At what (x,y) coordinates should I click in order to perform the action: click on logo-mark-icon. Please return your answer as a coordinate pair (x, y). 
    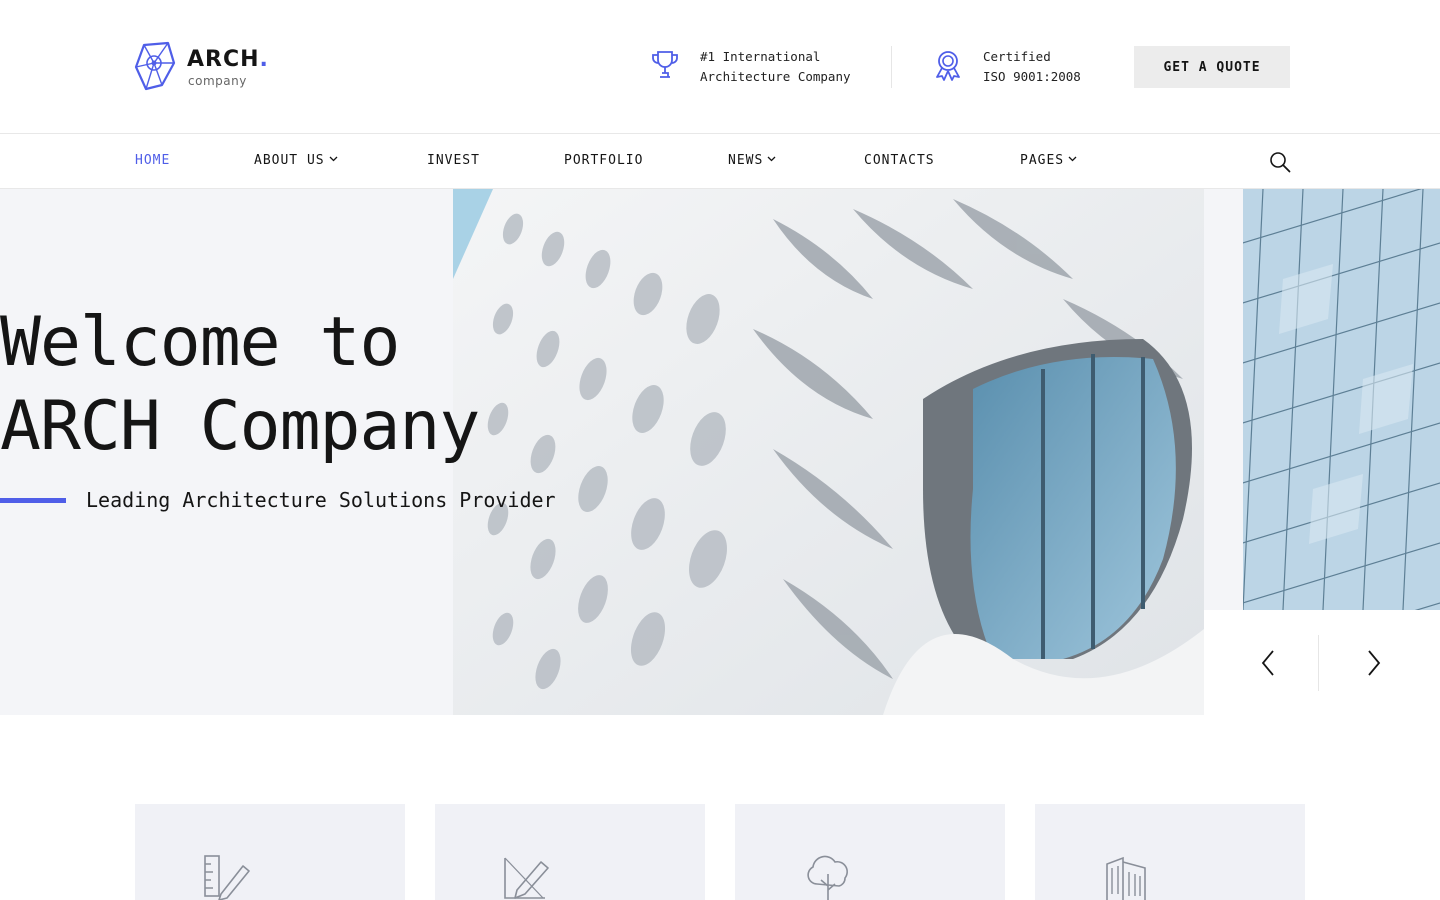
    Looking at the image, I should click on (155, 66).